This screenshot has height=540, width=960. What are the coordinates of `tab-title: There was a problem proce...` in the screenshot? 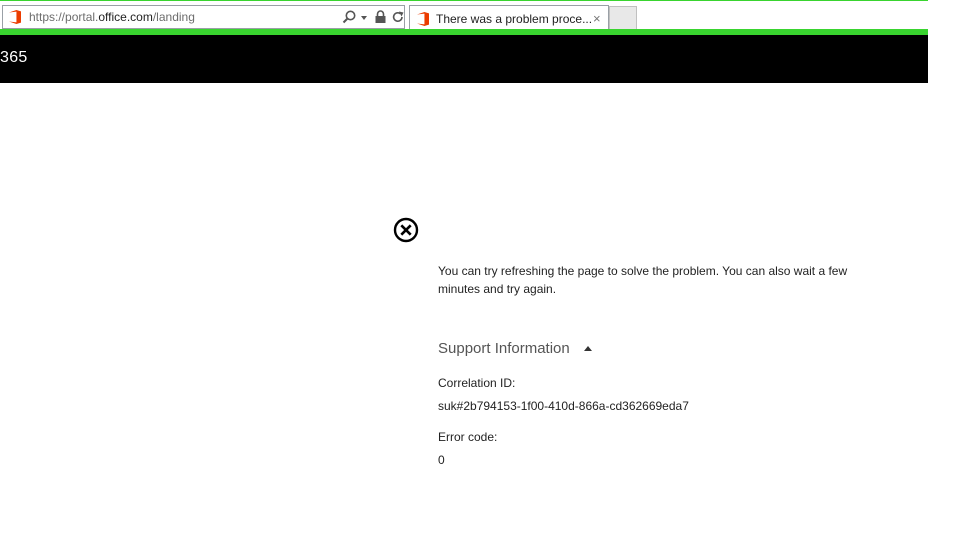 It's located at (514, 19).